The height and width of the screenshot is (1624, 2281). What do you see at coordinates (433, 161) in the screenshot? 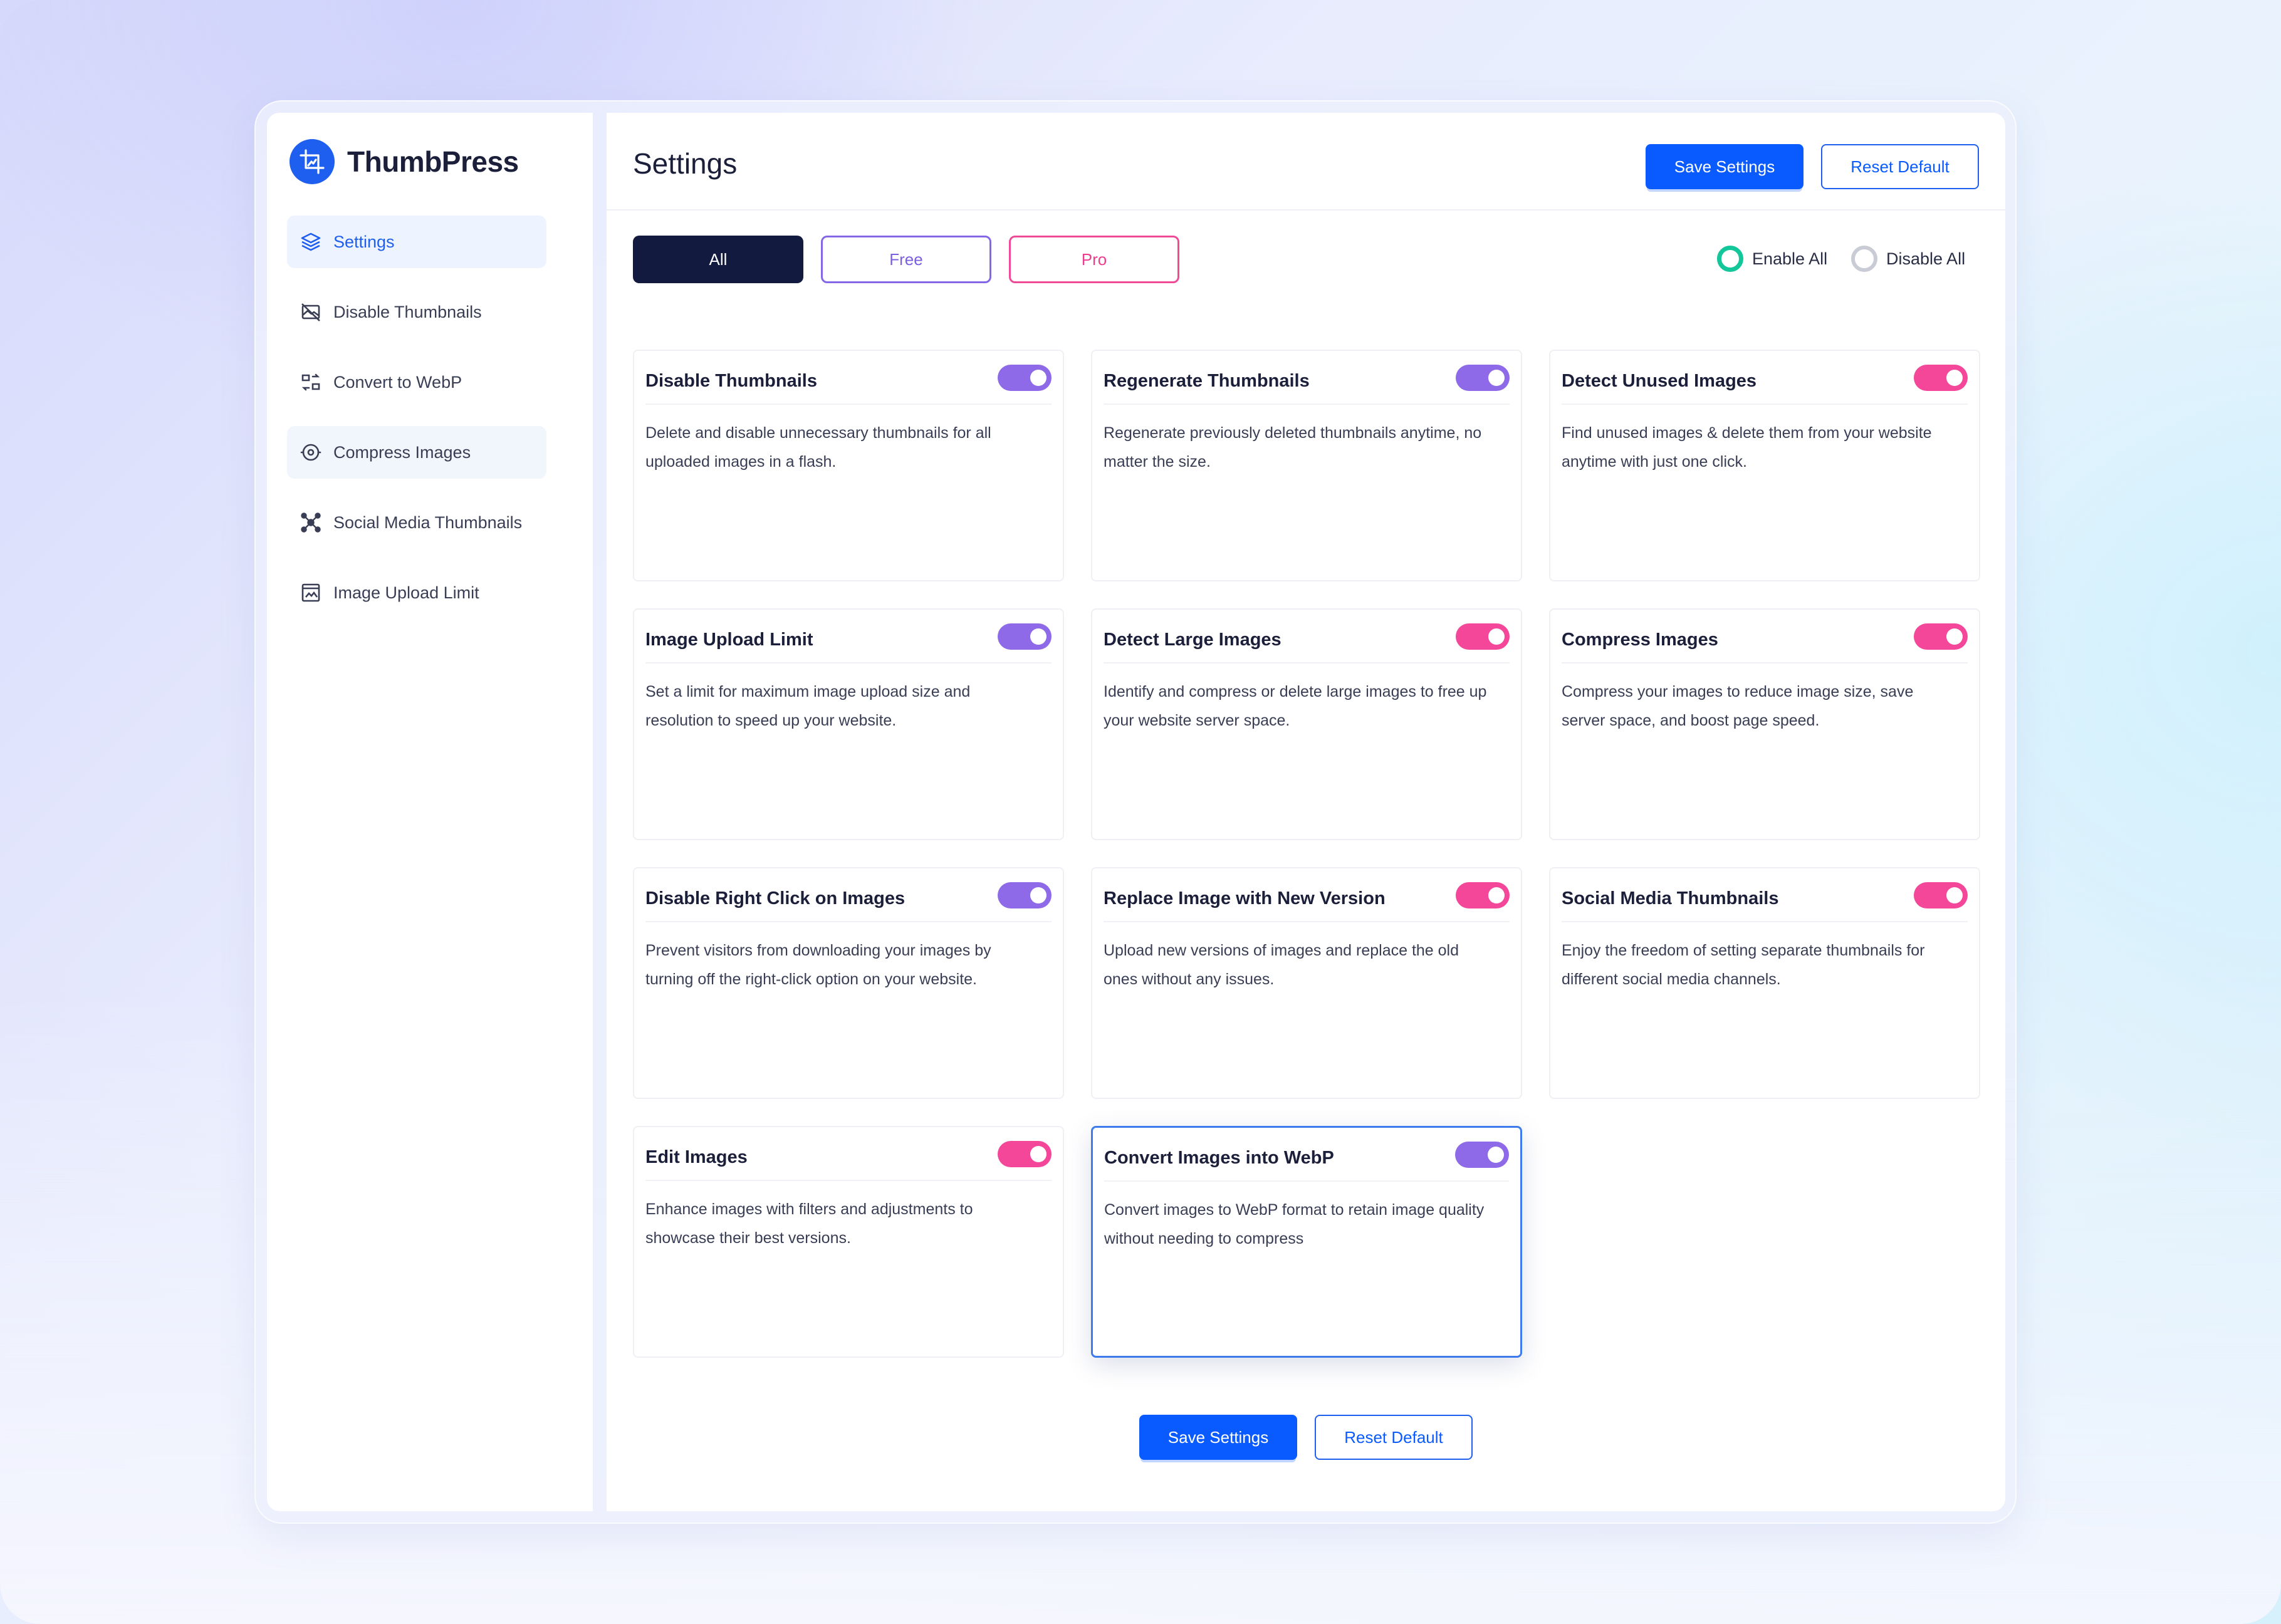
I see `app-name: ThumbPress` at bounding box center [433, 161].